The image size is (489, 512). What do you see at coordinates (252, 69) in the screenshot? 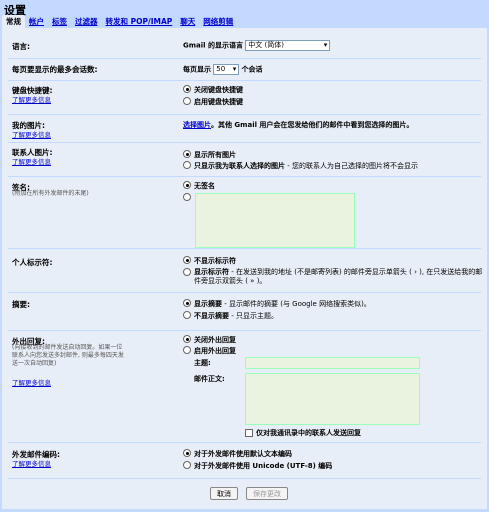
I see `page-size-suffix: 个会话` at bounding box center [252, 69].